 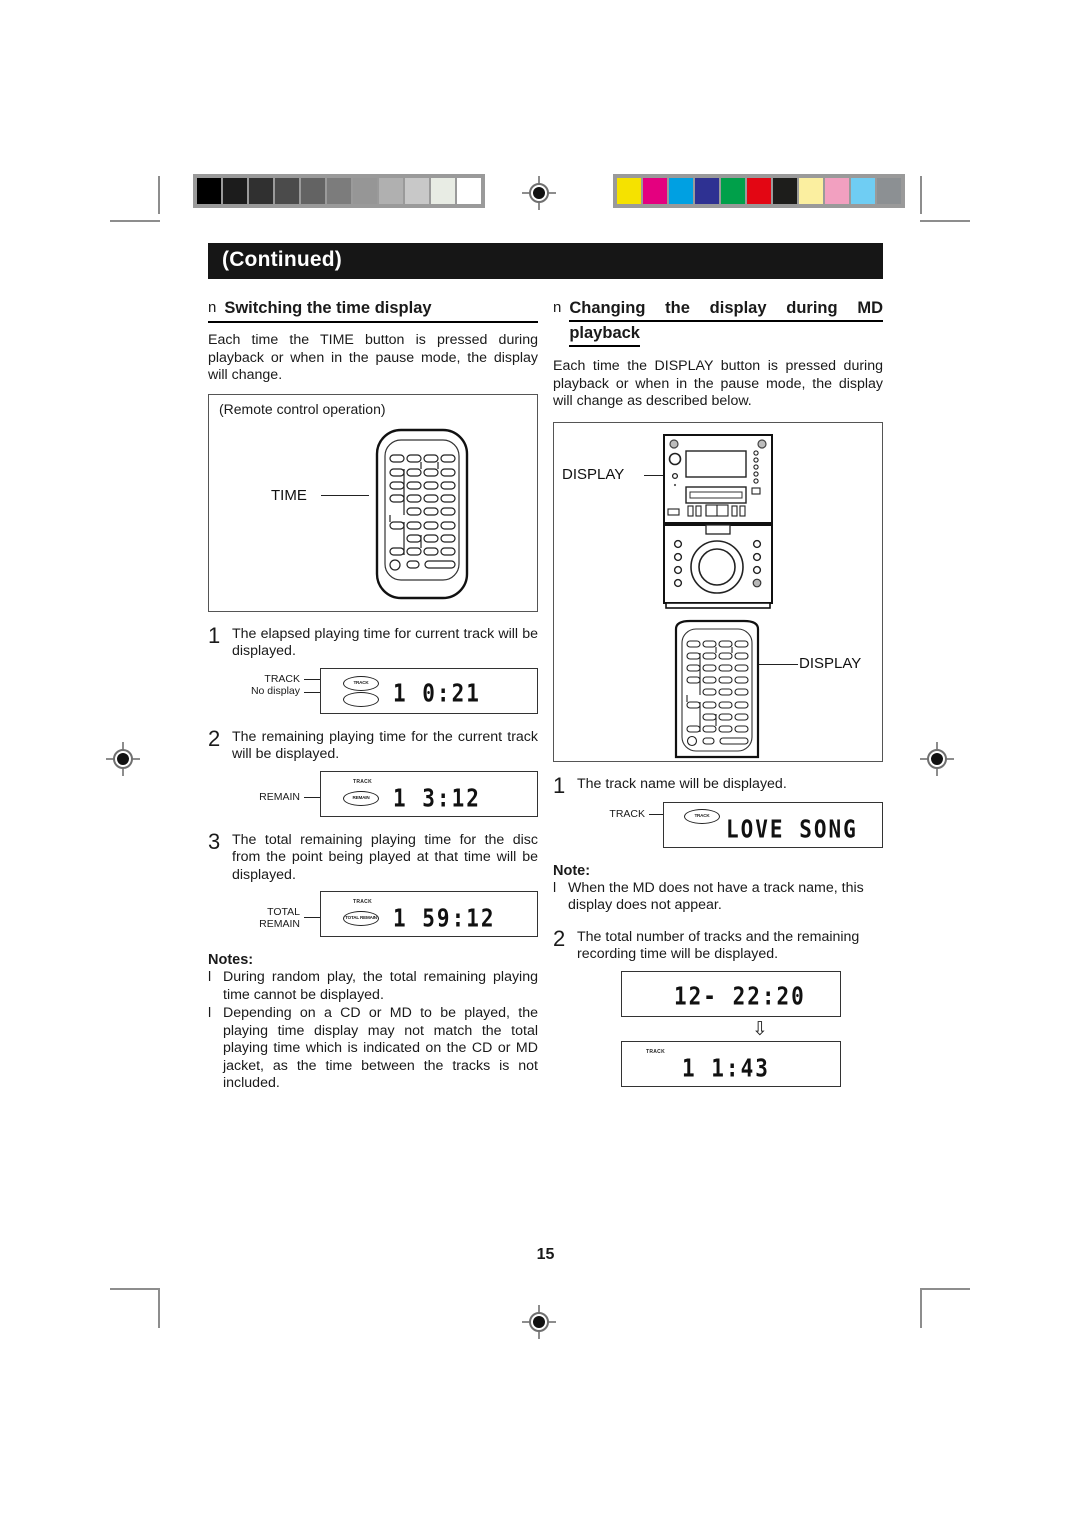 What do you see at coordinates (135, 1289) in the screenshot?
I see `crop-mark-bottom-left-horizontal` at bounding box center [135, 1289].